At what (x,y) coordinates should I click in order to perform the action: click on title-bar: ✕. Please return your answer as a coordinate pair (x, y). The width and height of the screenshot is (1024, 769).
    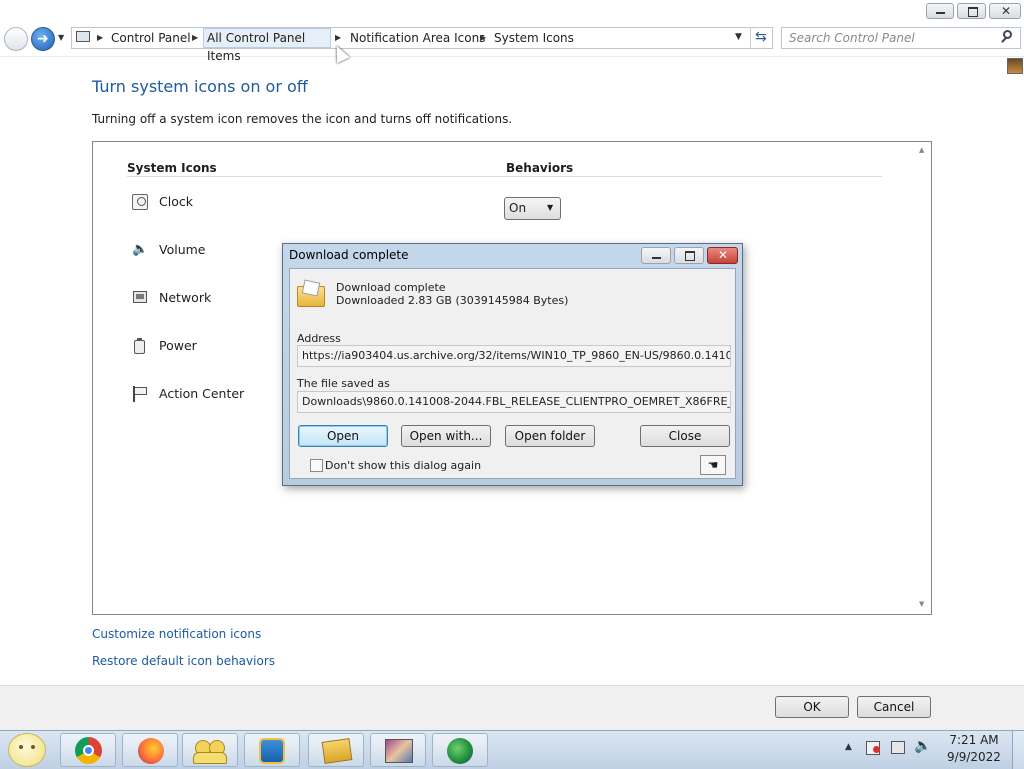
    Looking at the image, I should click on (512, 12).